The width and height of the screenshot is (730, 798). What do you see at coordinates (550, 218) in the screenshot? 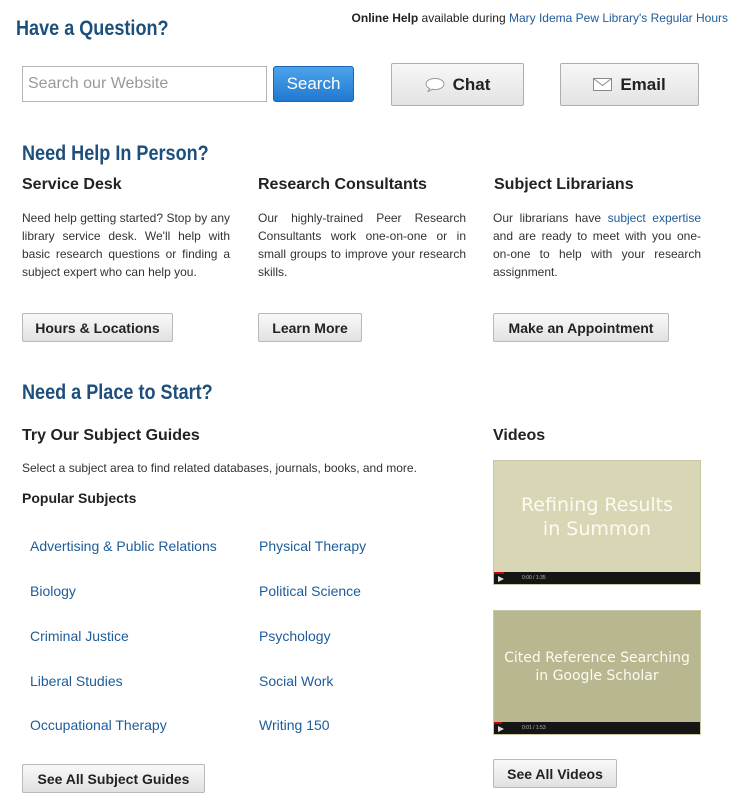
I see `librarians-text-start: Our librarians have` at bounding box center [550, 218].